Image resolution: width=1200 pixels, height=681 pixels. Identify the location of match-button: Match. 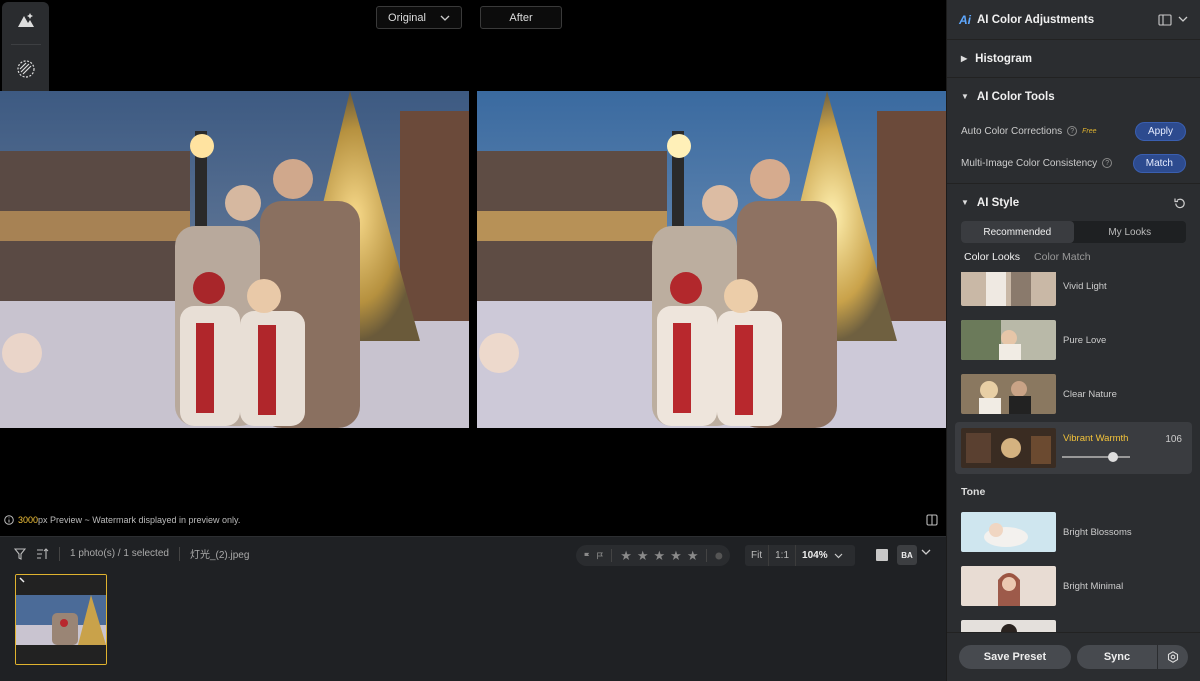
(1159, 163).